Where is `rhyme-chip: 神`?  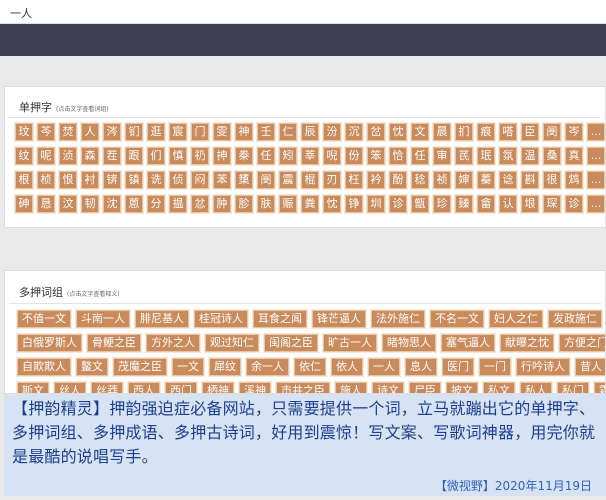
rhyme-chip: 神 is located at coordinates (244, 132).